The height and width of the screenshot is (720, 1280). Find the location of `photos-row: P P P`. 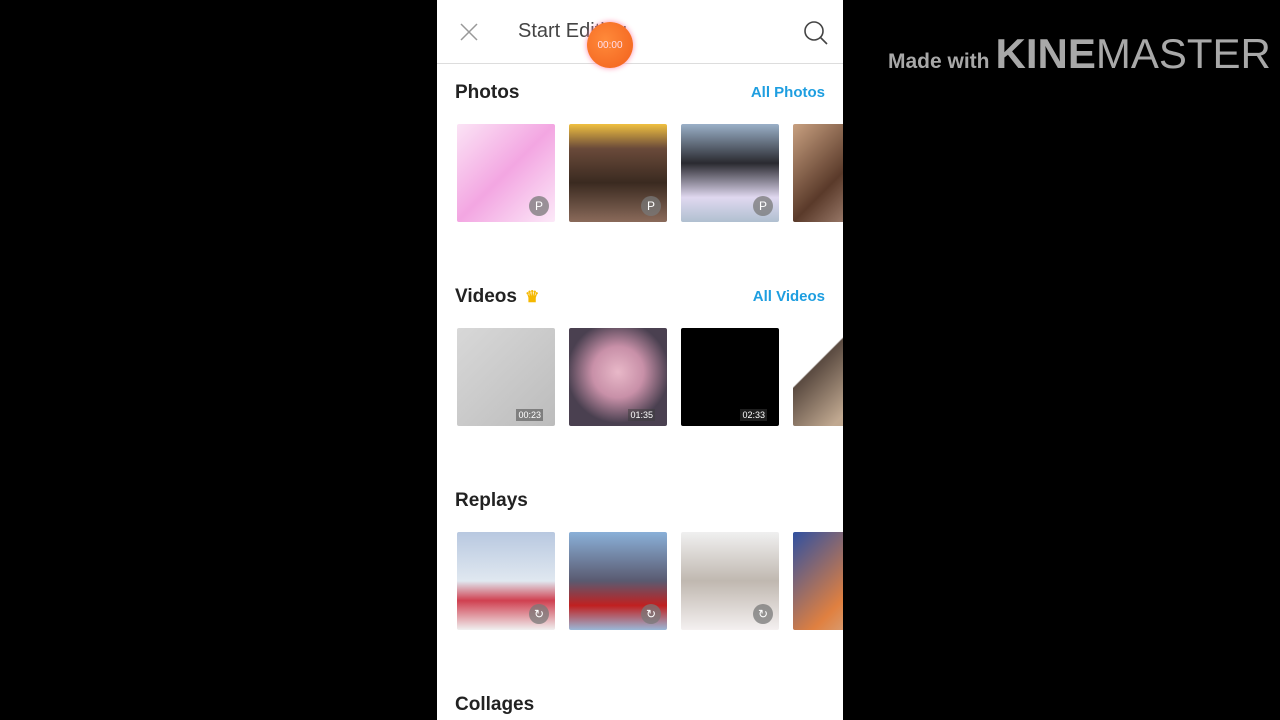

photos-row: P P P is located at coordinates (650, 173).